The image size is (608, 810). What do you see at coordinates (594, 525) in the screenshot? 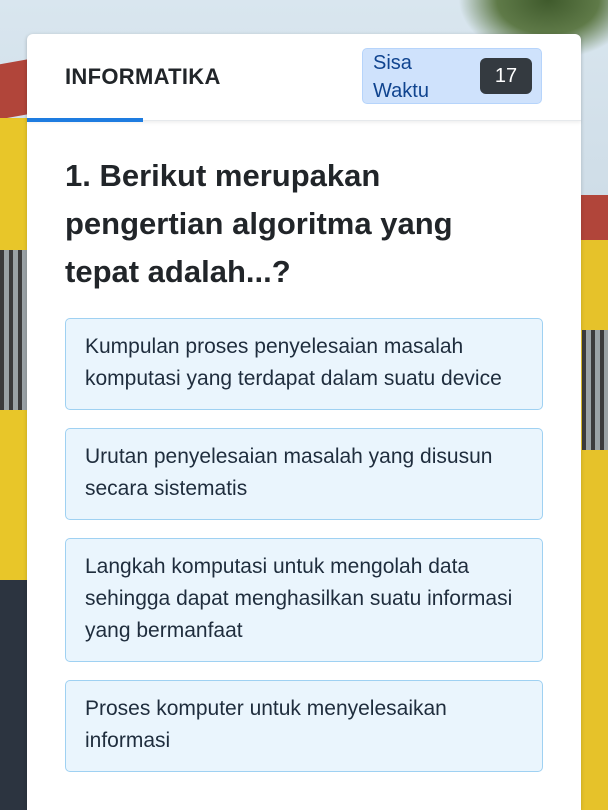
I see `background-wall-right` at bounding box center [594, 525].